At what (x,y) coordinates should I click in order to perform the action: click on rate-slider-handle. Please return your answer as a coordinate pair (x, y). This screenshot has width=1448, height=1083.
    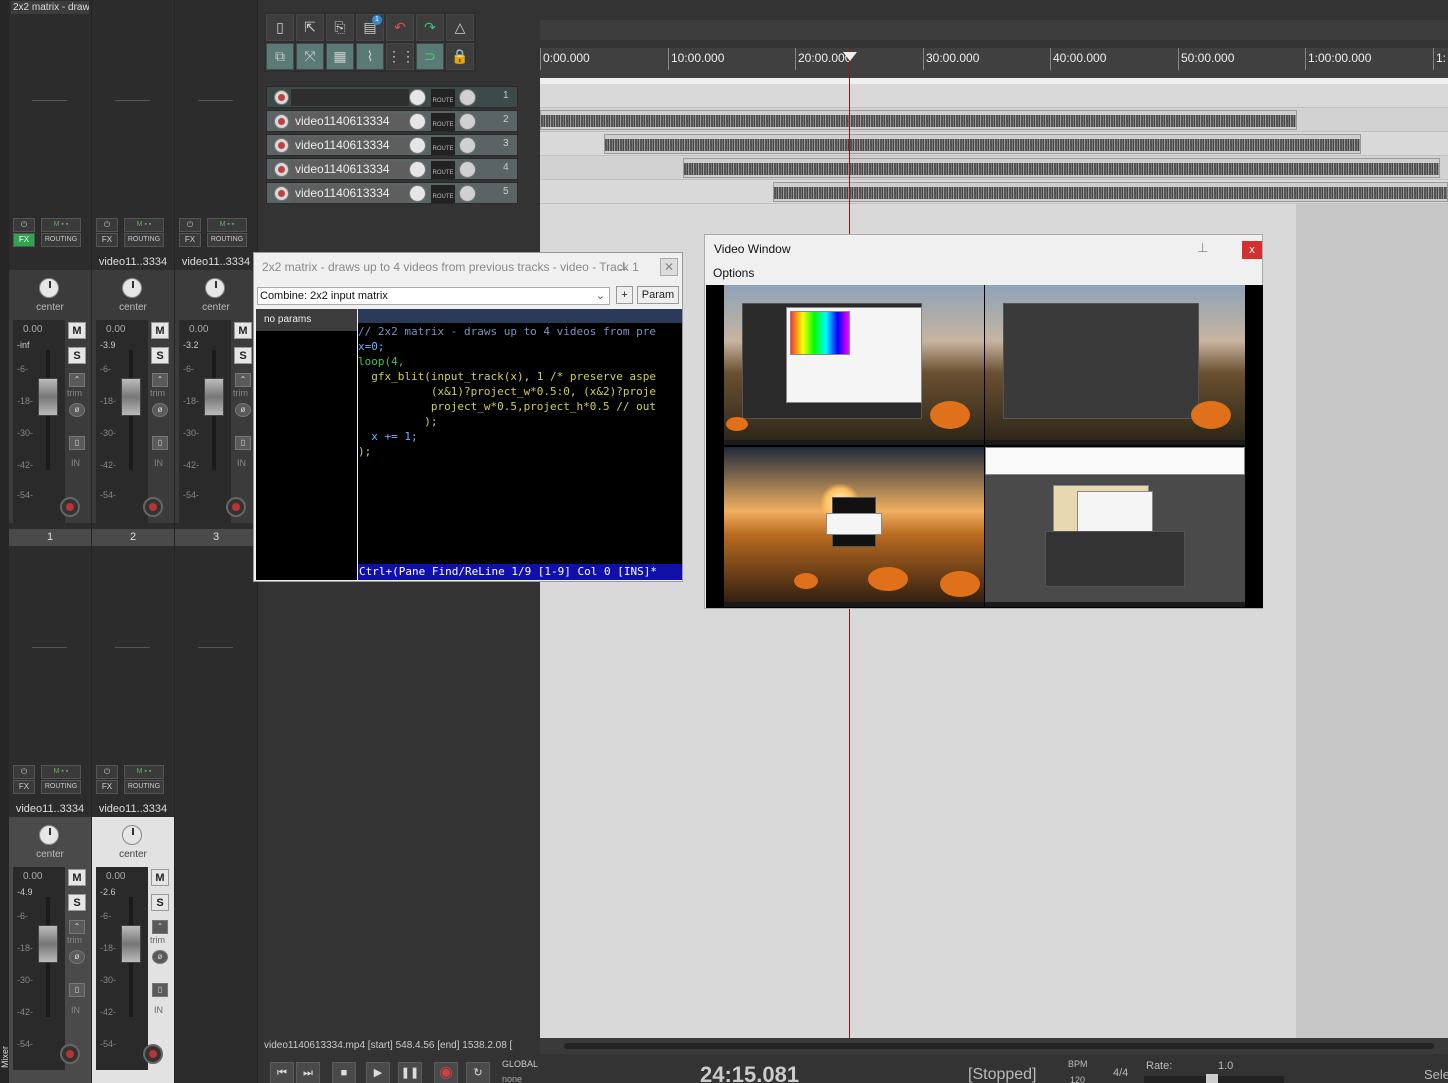
    Looking at the image, I should click on (1212, 1078).